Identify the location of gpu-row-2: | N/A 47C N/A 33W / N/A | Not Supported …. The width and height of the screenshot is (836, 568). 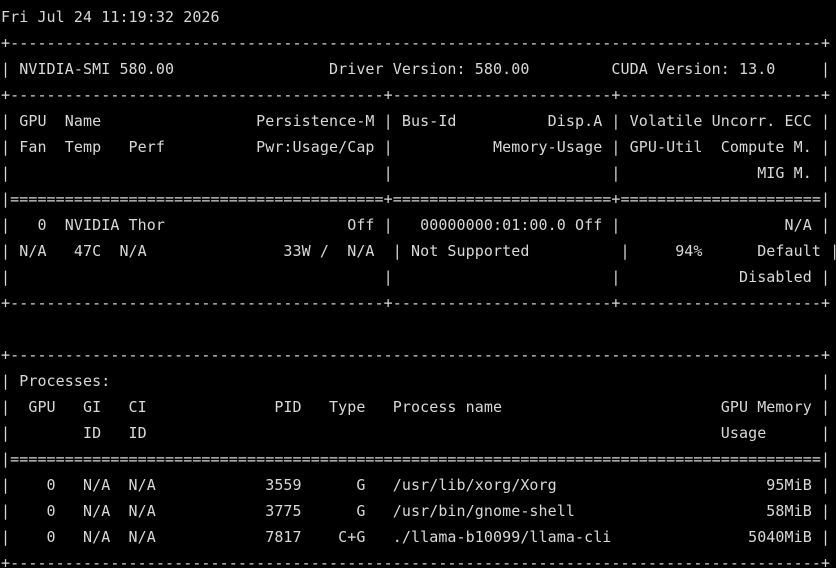
(418, 251).